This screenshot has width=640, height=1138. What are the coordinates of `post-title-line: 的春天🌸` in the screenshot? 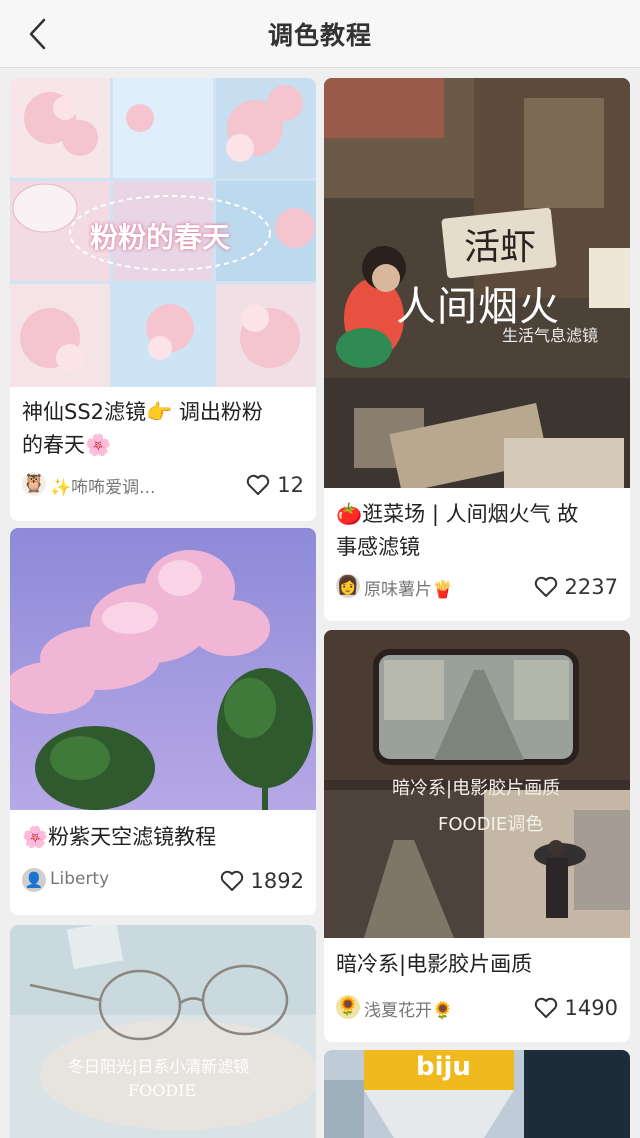 It's located at (67, 445).